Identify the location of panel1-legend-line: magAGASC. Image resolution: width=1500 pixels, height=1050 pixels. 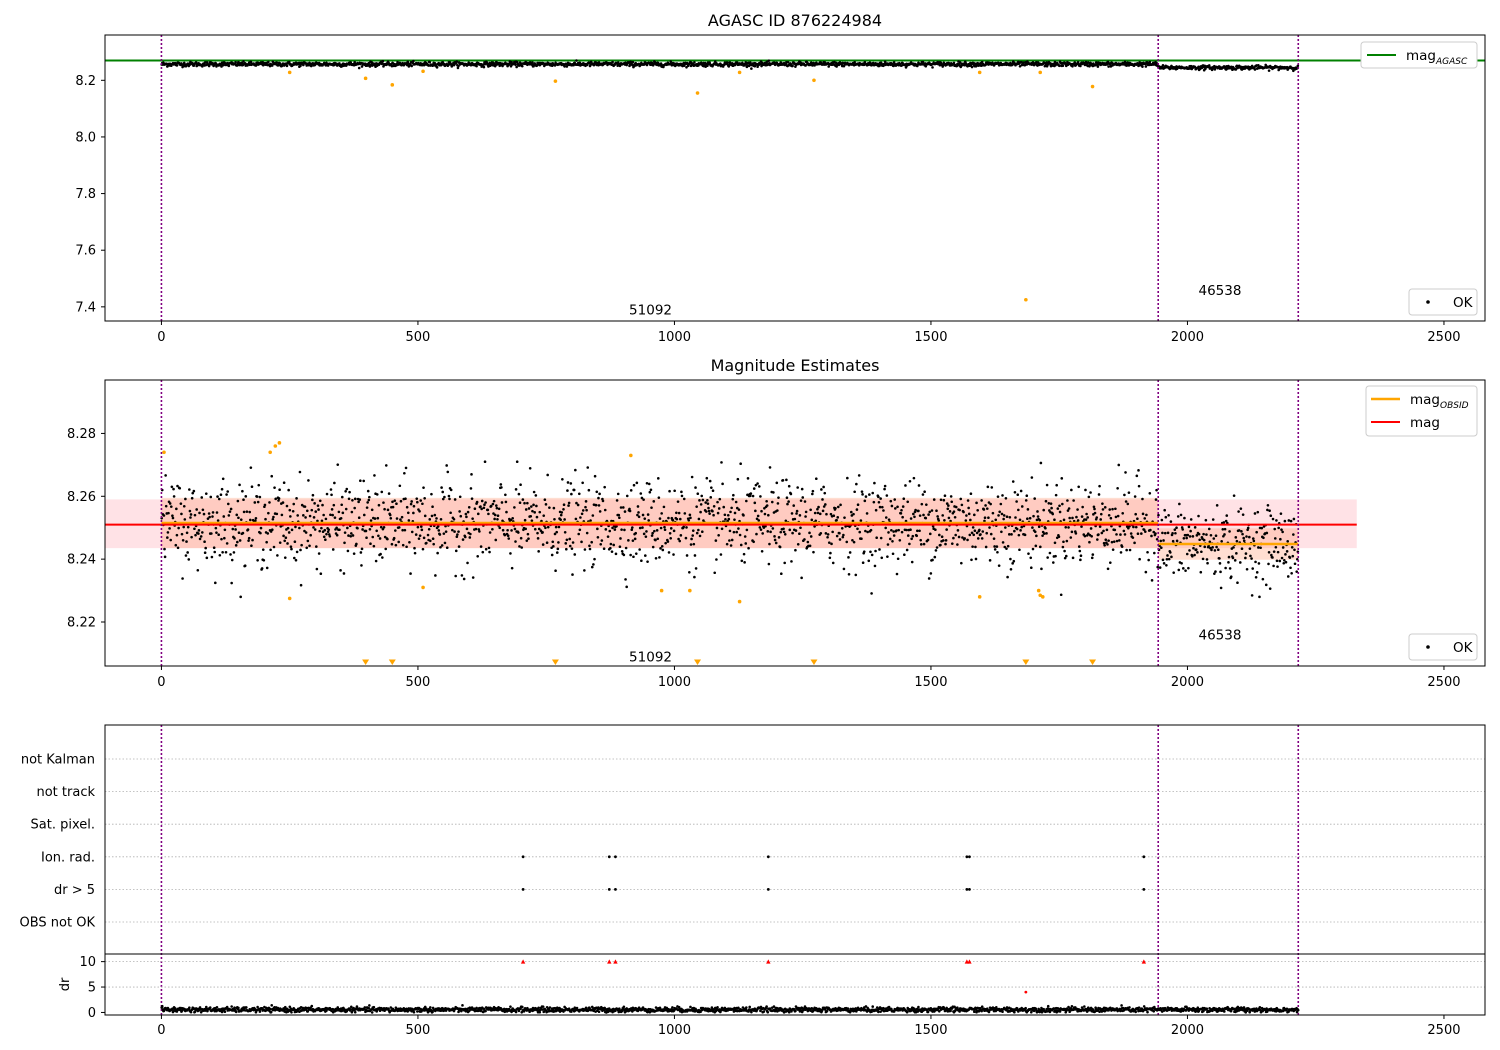
(1419, 55).